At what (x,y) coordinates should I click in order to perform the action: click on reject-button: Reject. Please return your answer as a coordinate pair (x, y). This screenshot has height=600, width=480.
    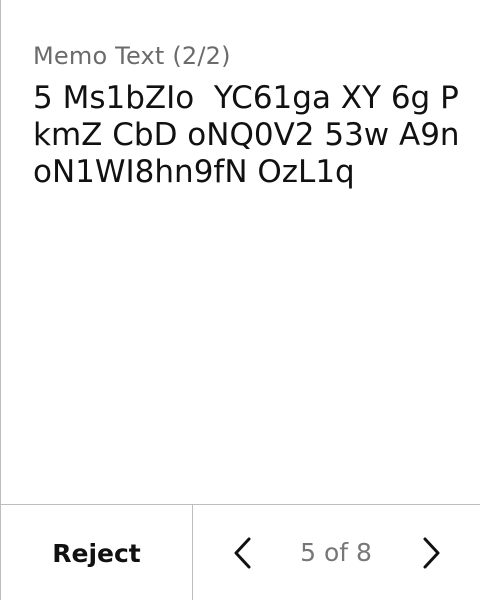
    Looking at the image, I should click on (97, 552).